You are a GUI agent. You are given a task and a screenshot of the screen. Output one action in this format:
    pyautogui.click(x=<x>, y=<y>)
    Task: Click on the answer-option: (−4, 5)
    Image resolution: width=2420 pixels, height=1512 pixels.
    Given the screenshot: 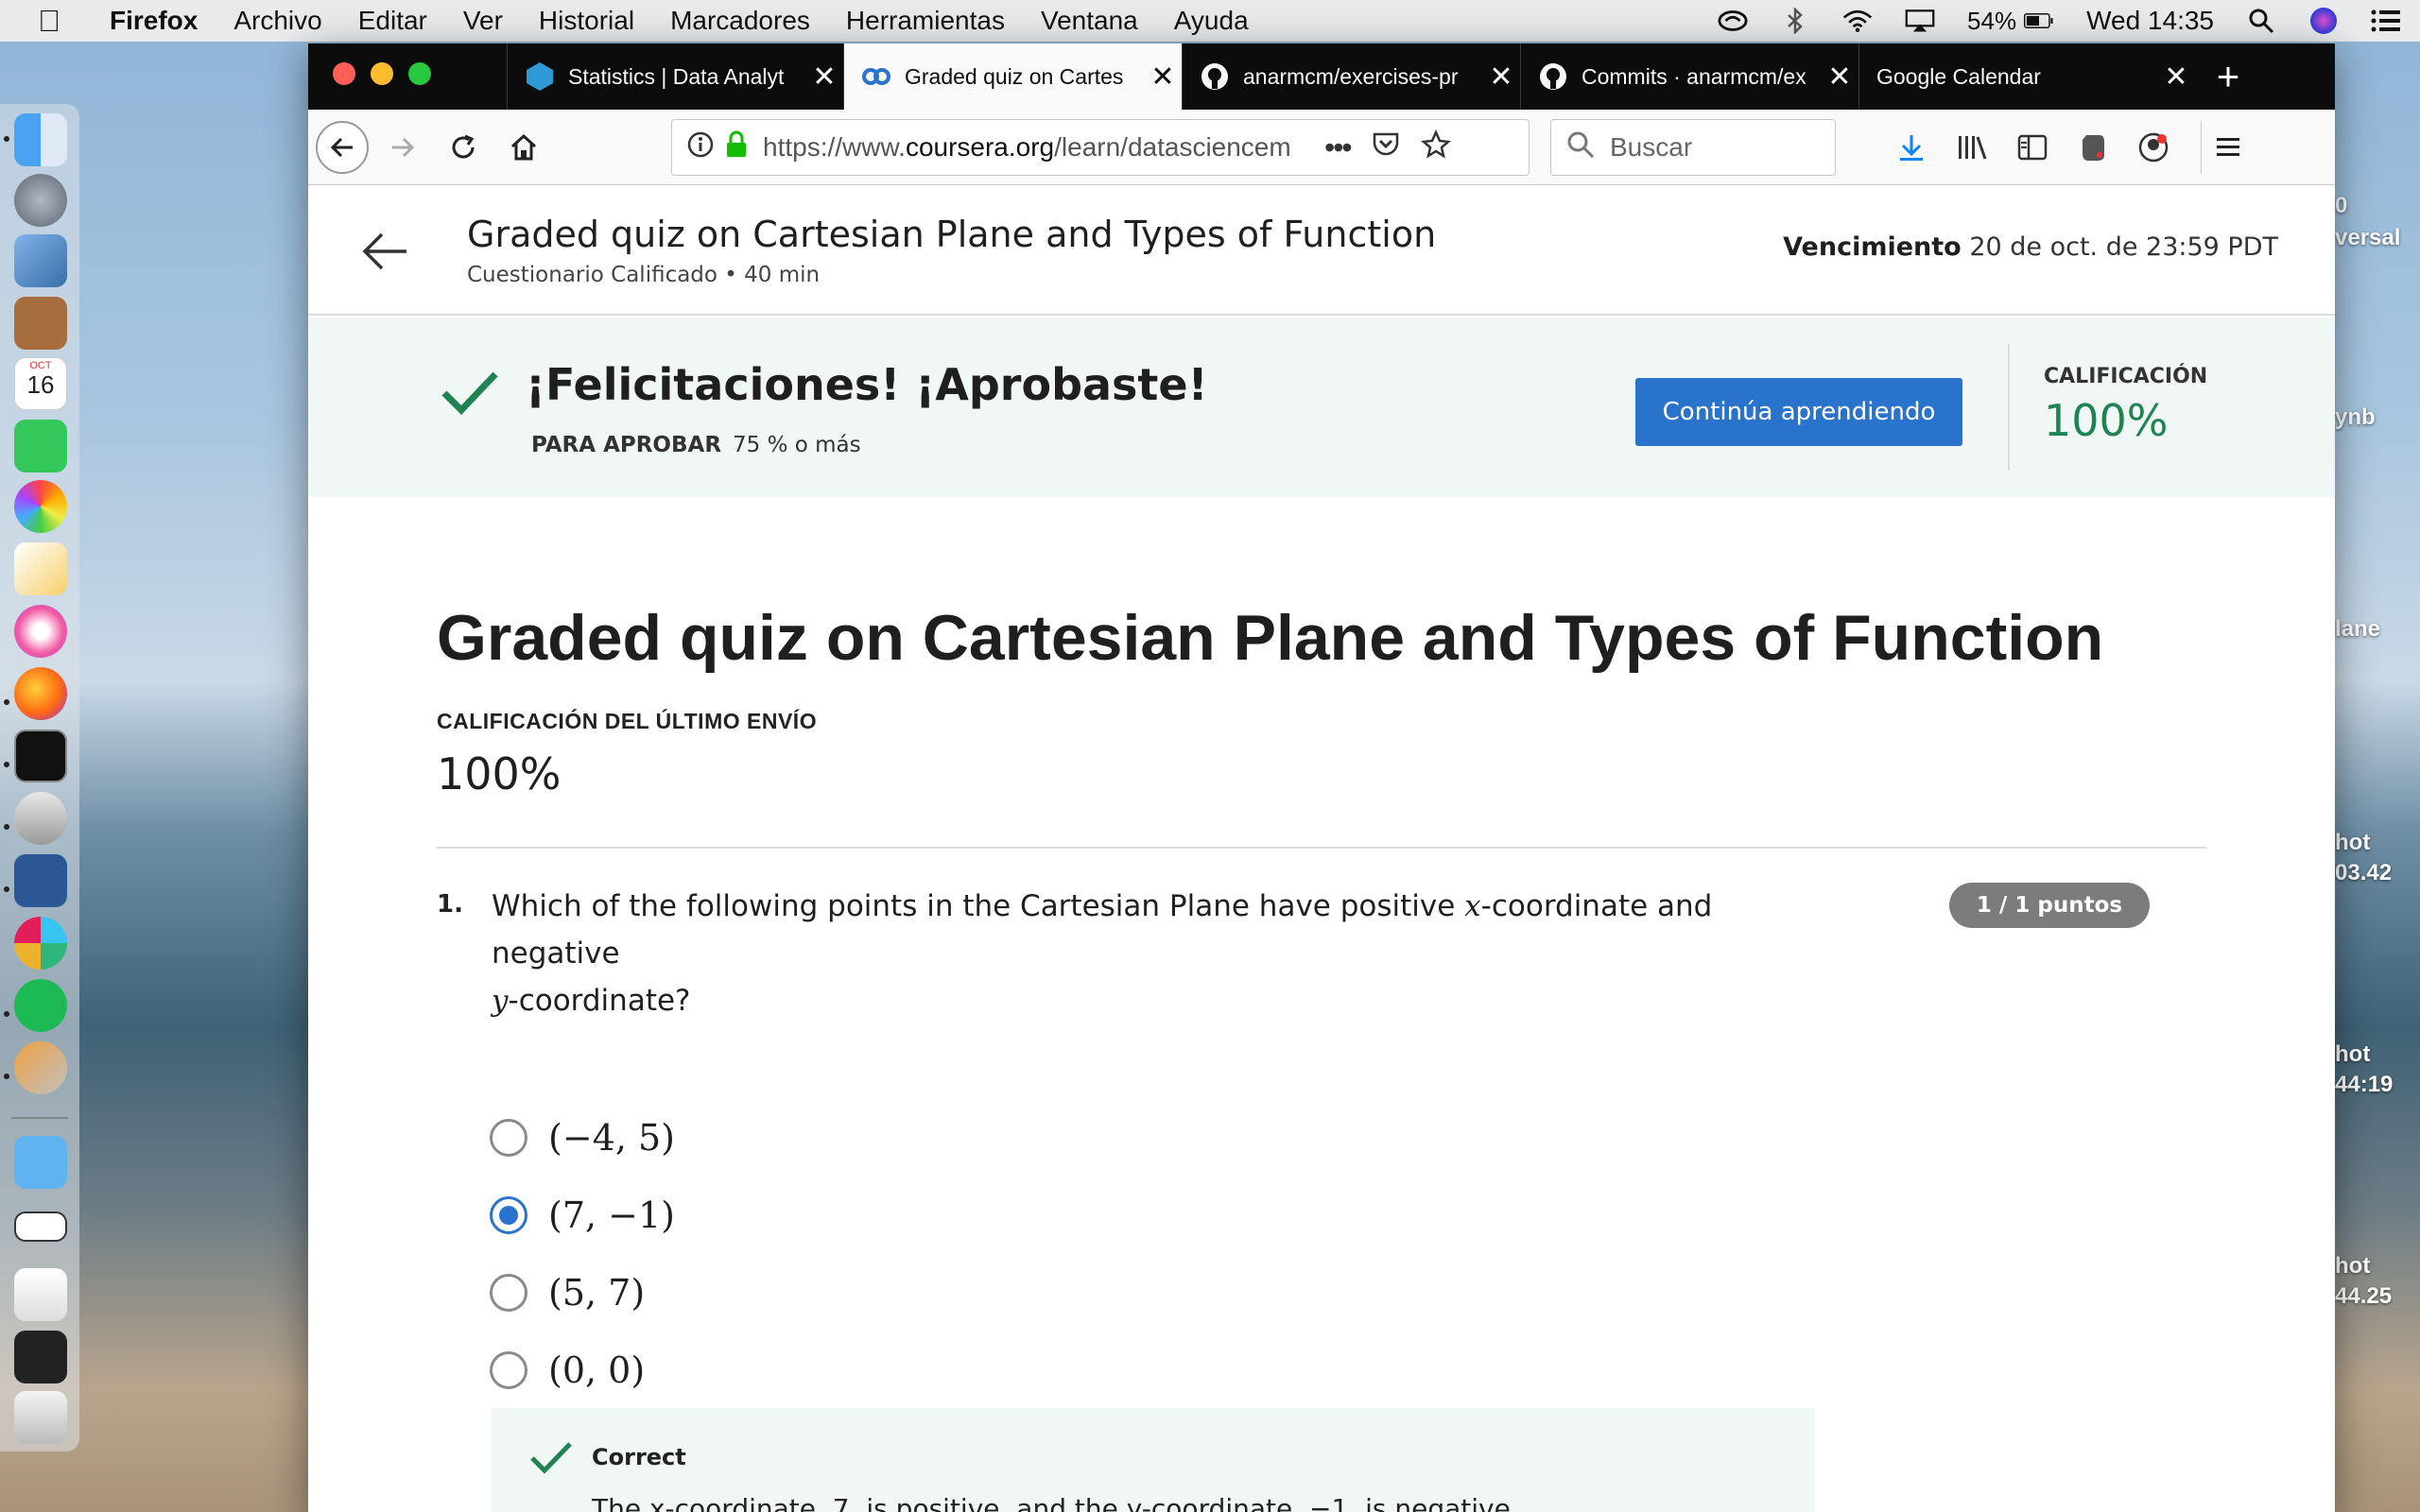 What is the action you would take?
    pyautogui.click(x=582, y=1137)
    